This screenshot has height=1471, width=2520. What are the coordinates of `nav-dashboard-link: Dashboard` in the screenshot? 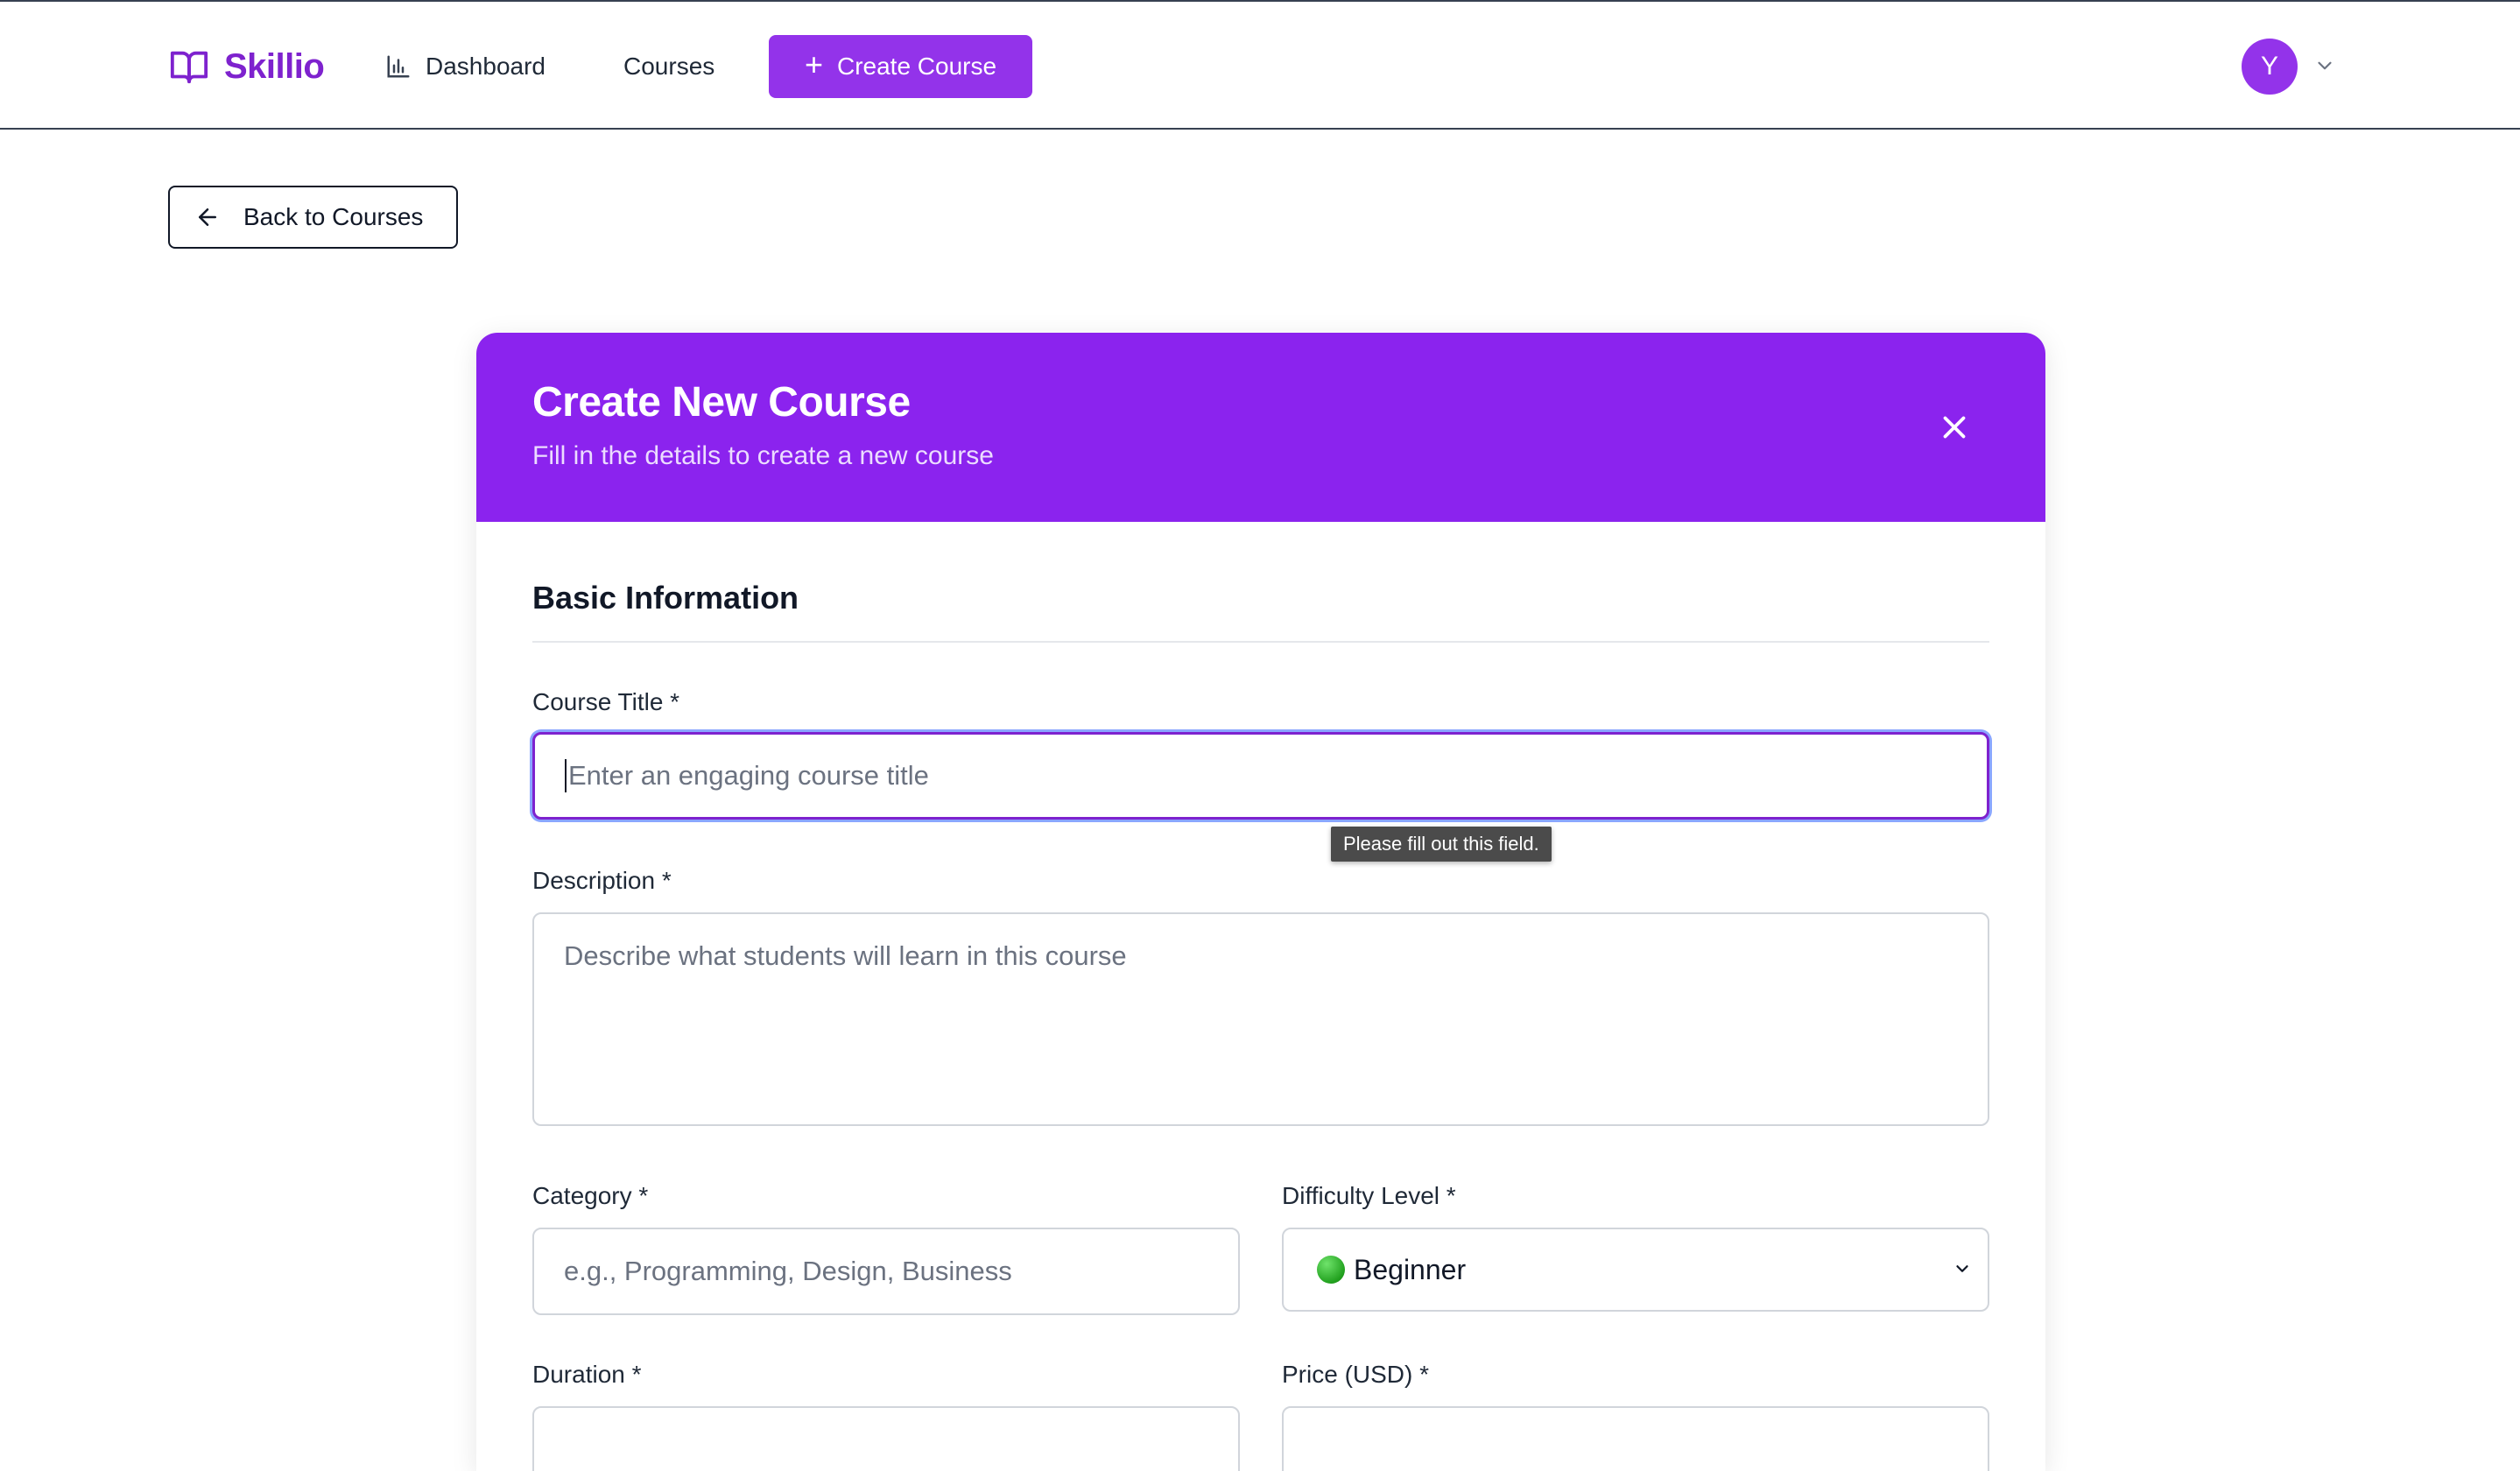 It's located at (465, 67).